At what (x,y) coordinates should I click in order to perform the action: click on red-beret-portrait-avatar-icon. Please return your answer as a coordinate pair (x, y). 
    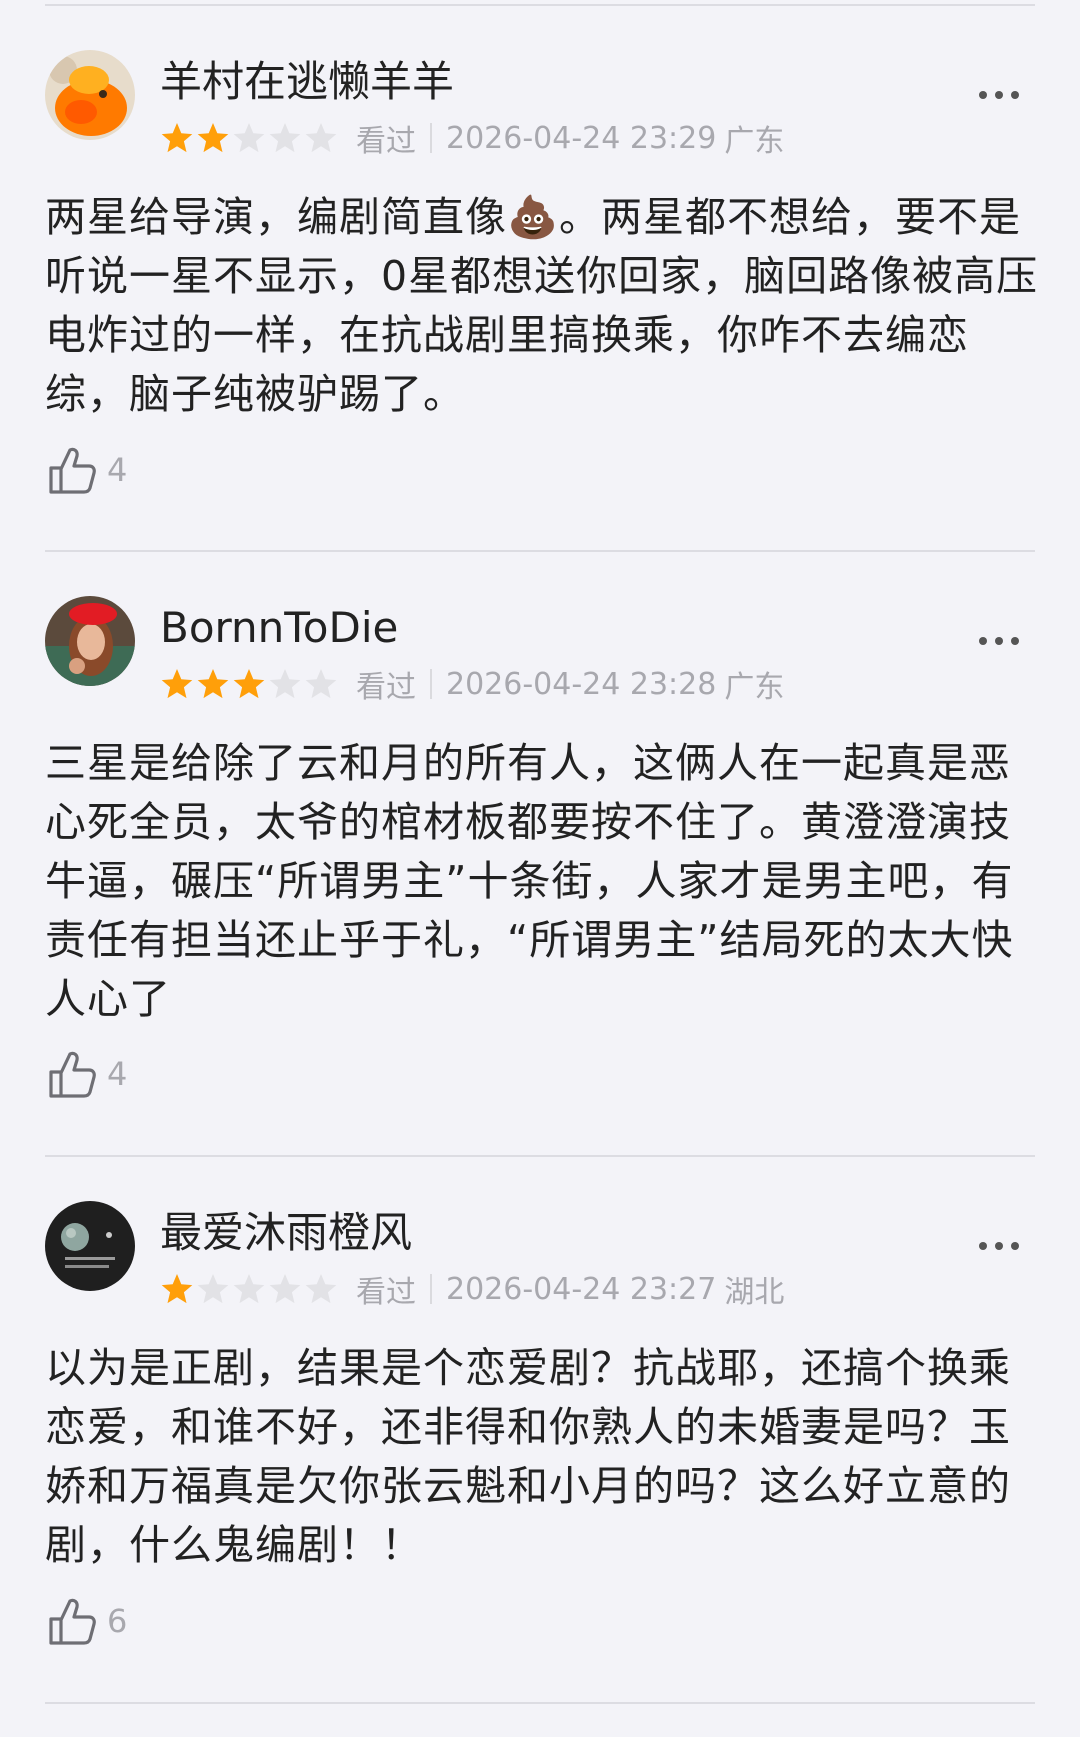
    Looking at the image, I should click on (90, 641).